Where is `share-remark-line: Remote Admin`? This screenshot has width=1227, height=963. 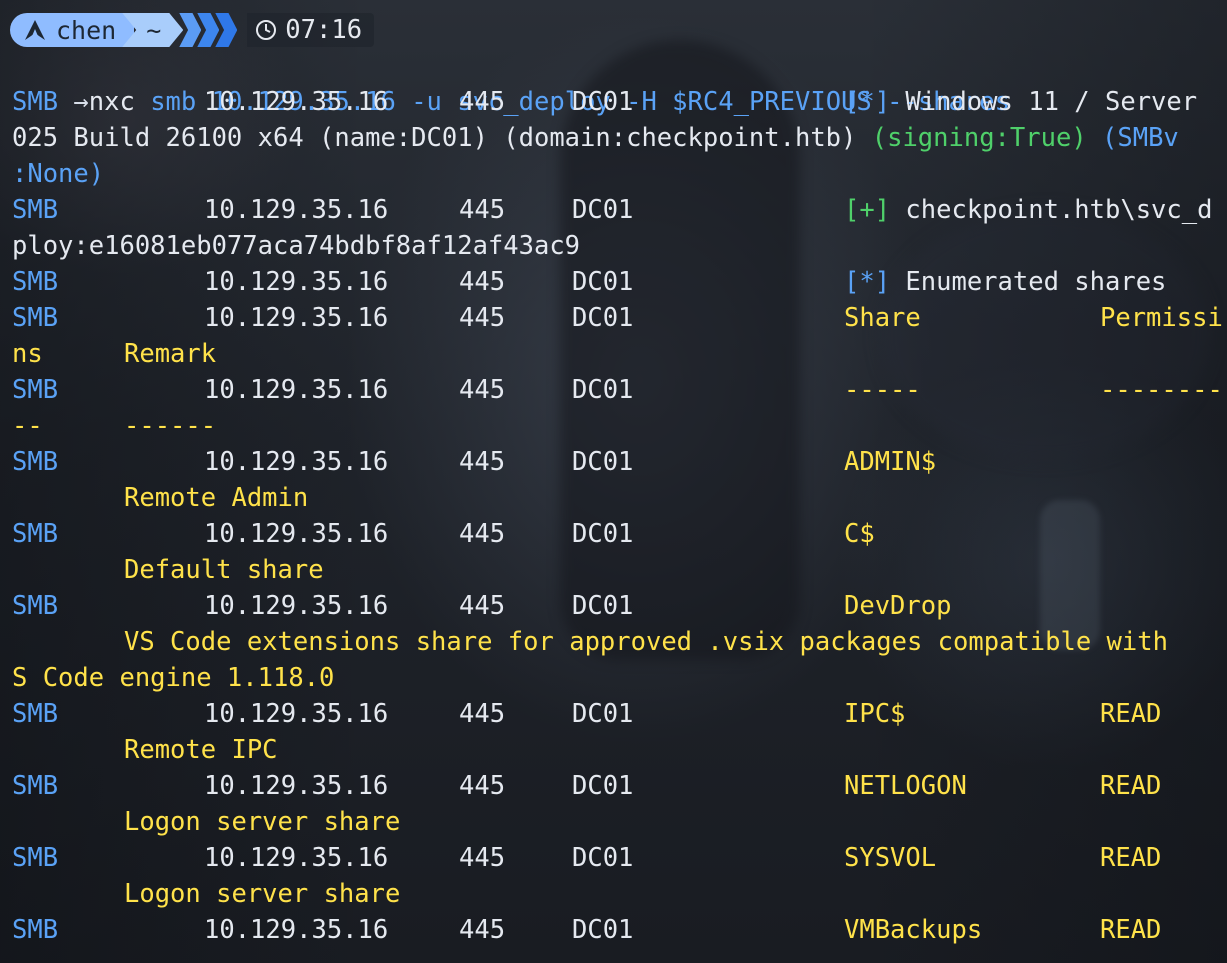 share-remark-line: Remote Admin is located at coordinates (619, 498).